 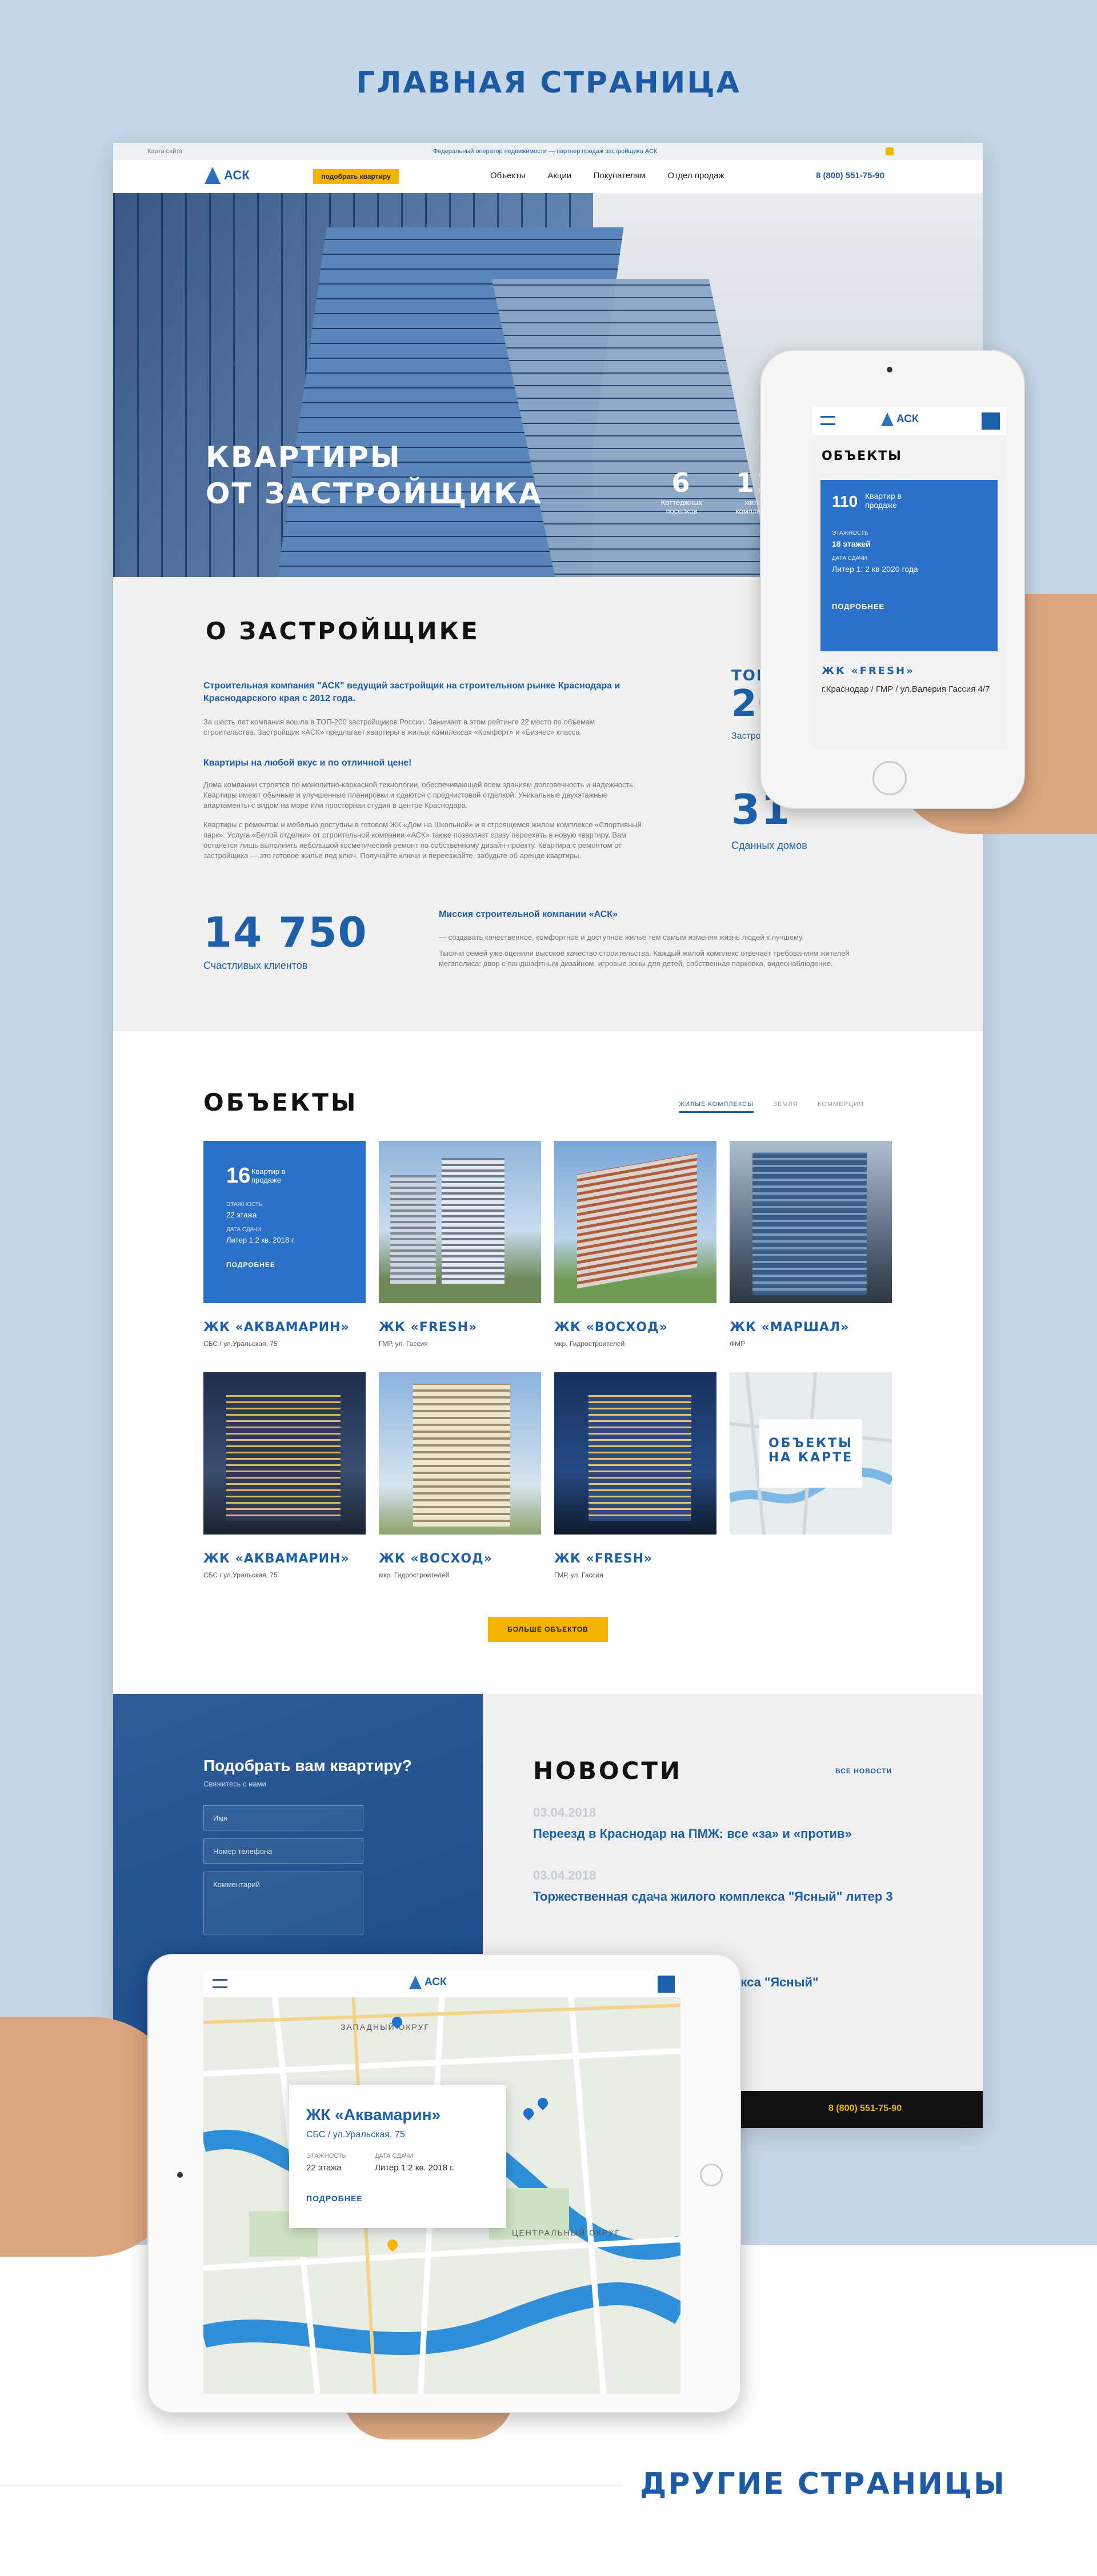 What do you see at coordinates (269, 1175) in the screenshot?
I see `feature-label: Квартир в продаже` at bounding box center [269, 1175].